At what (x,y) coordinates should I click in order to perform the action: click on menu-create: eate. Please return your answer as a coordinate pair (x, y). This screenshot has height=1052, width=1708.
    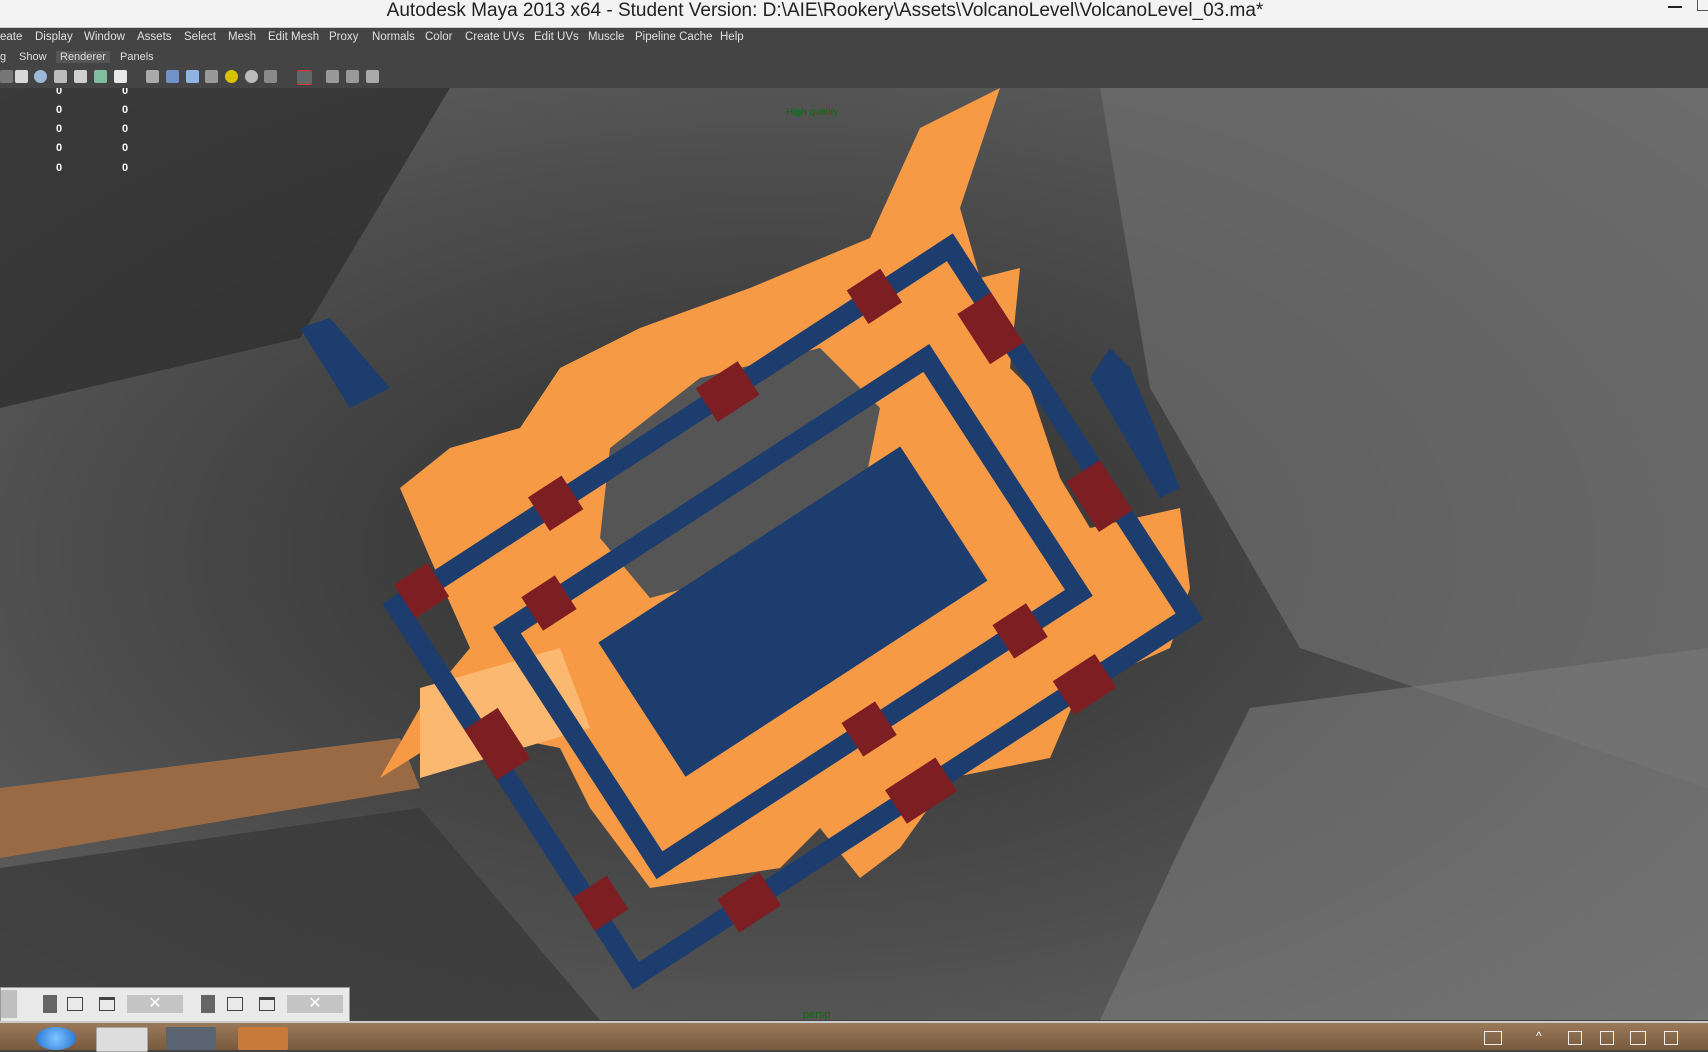
    Looking at the image, I should click on (11, 37).